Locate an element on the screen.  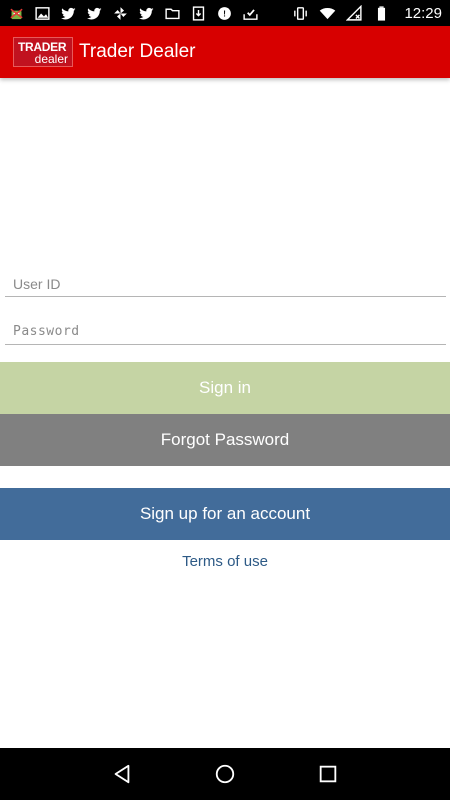
check-inbox-icon is located at coordinates (250, 13).